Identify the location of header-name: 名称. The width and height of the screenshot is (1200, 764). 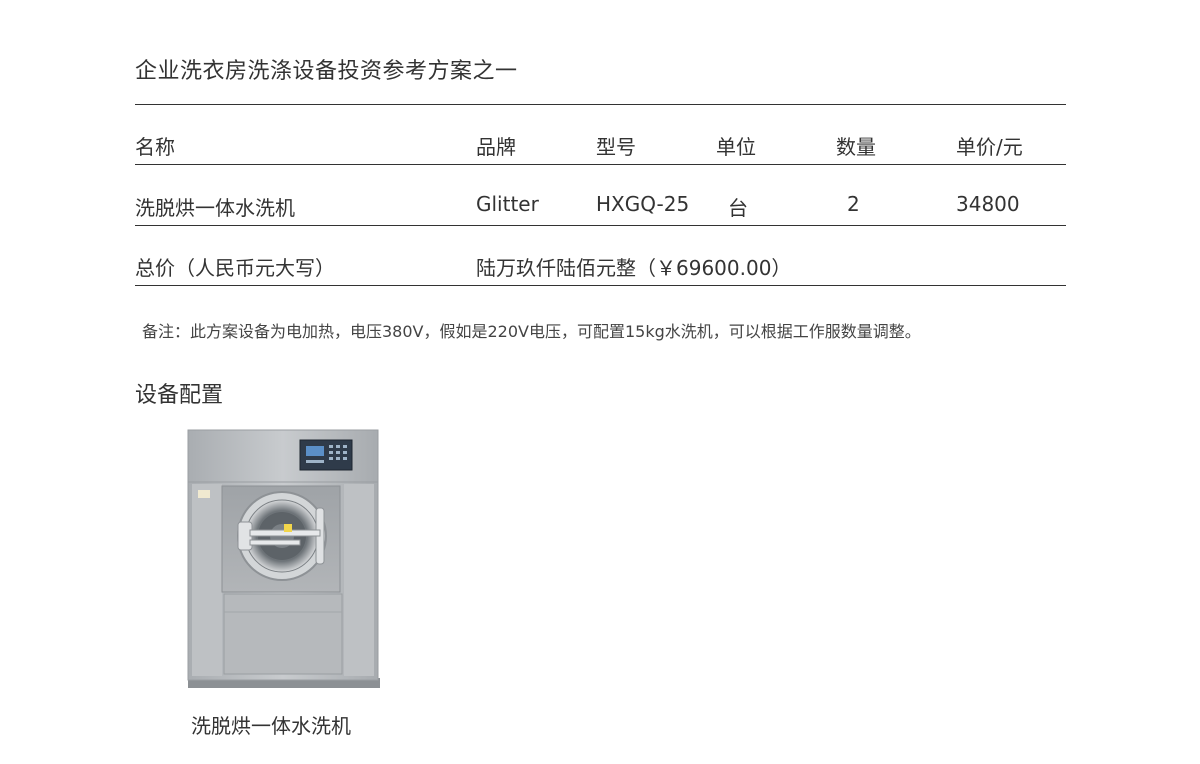
(155, 147).